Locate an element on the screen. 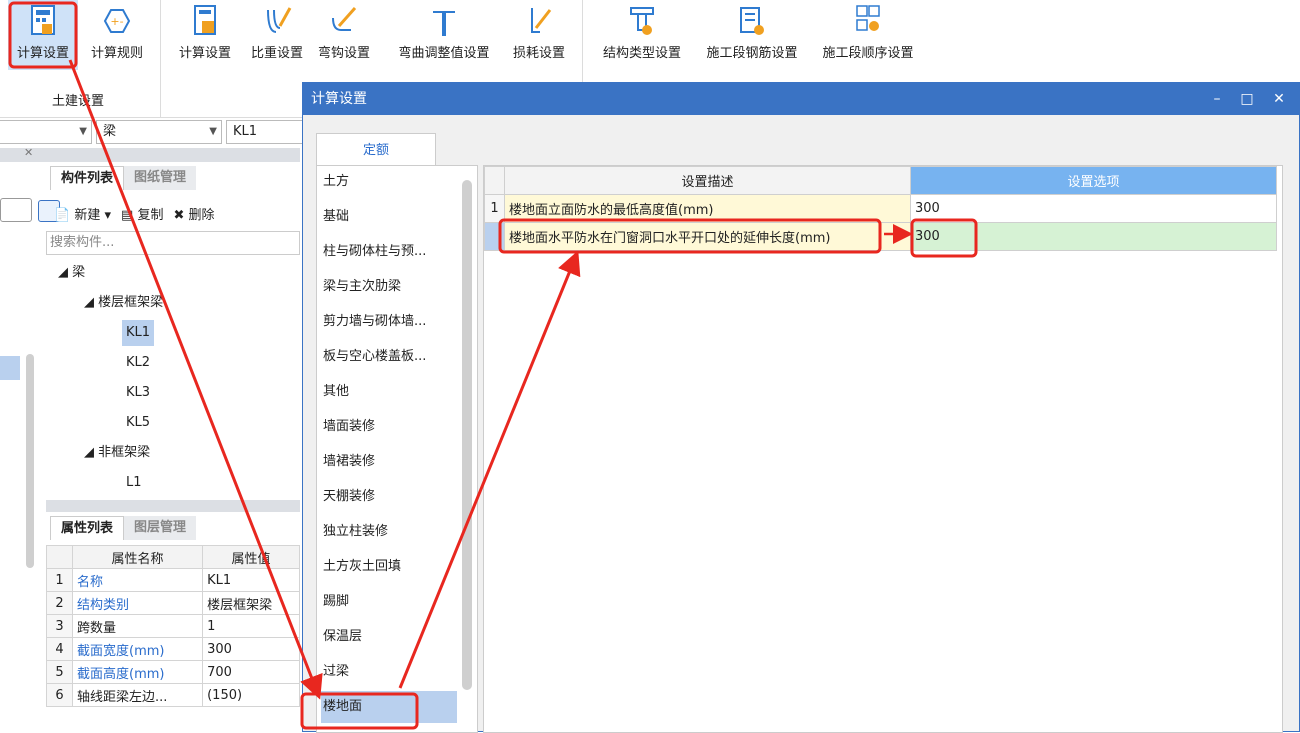  bend-adjust-icon is located at coordinates (444, 21).